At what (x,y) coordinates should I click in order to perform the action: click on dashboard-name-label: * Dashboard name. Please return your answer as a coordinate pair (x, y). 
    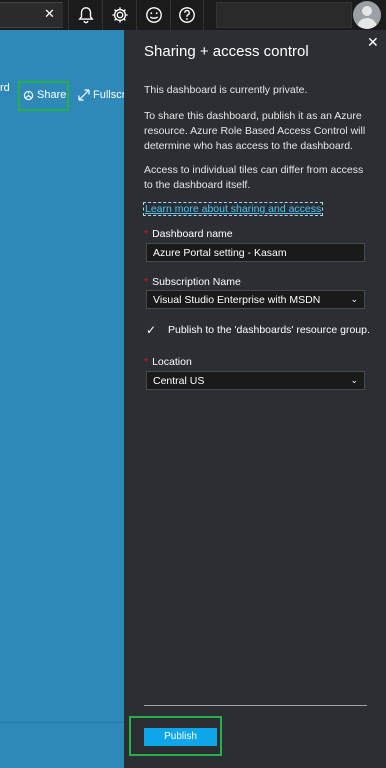
    Looking at the image, I should click on (188, 234).